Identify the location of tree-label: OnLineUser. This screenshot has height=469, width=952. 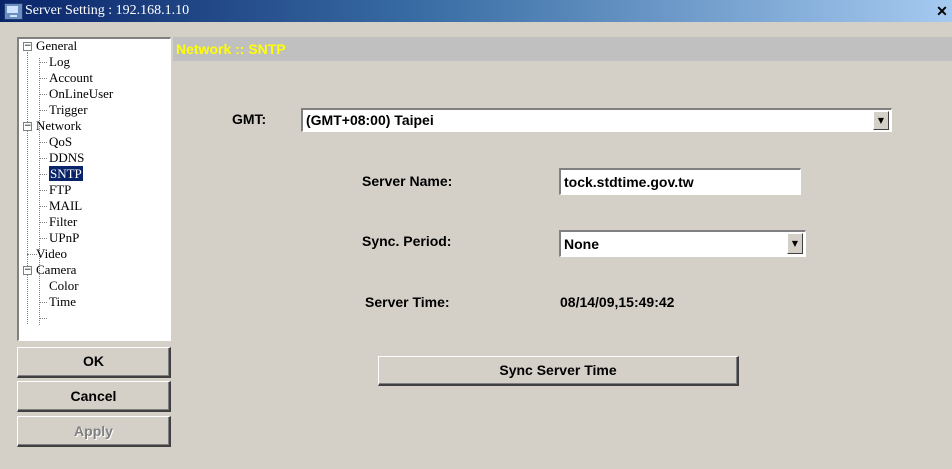
(81, 93).